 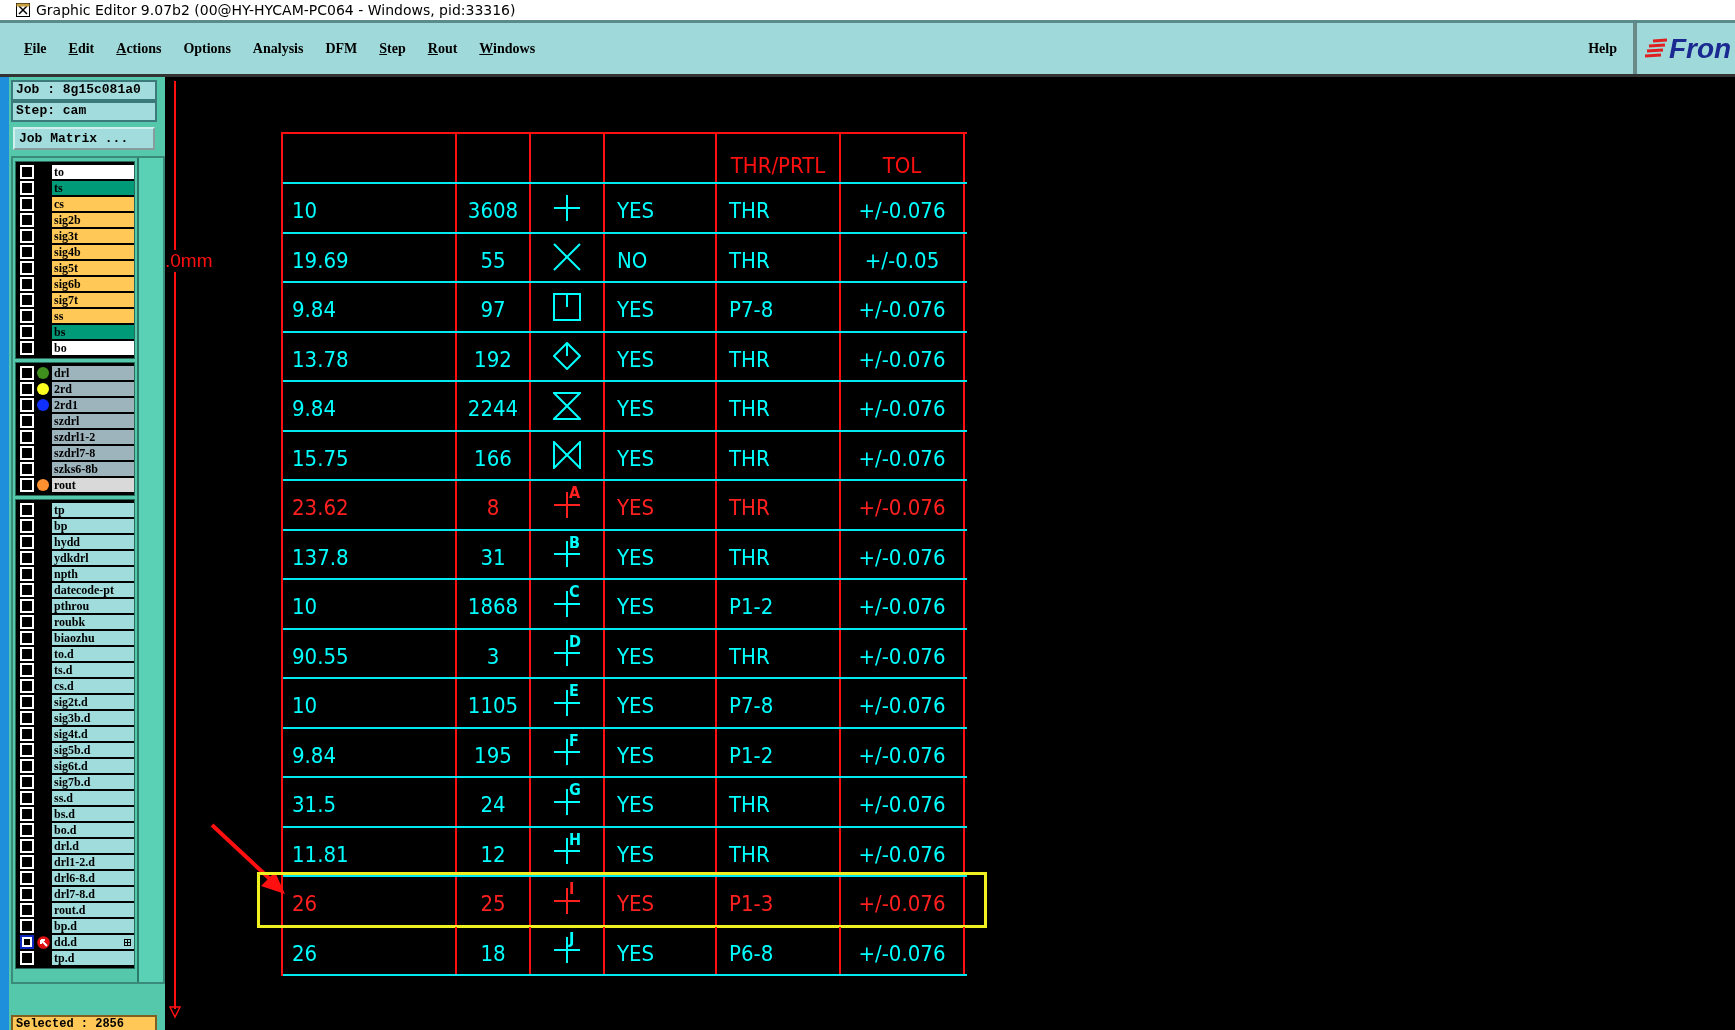 I want to click on menu-item: File, so click(x=35, y=48).